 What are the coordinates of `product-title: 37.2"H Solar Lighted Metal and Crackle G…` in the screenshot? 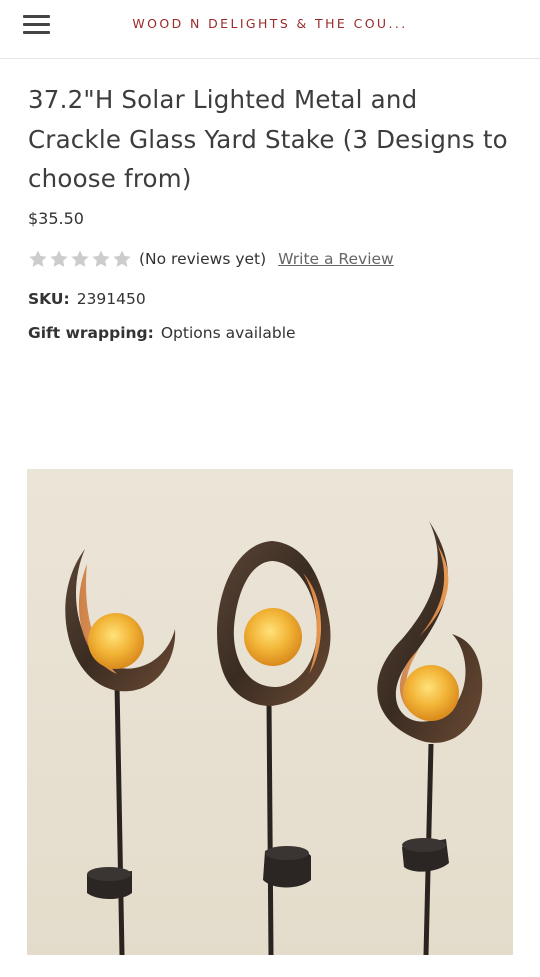 It's located at (268, 139).